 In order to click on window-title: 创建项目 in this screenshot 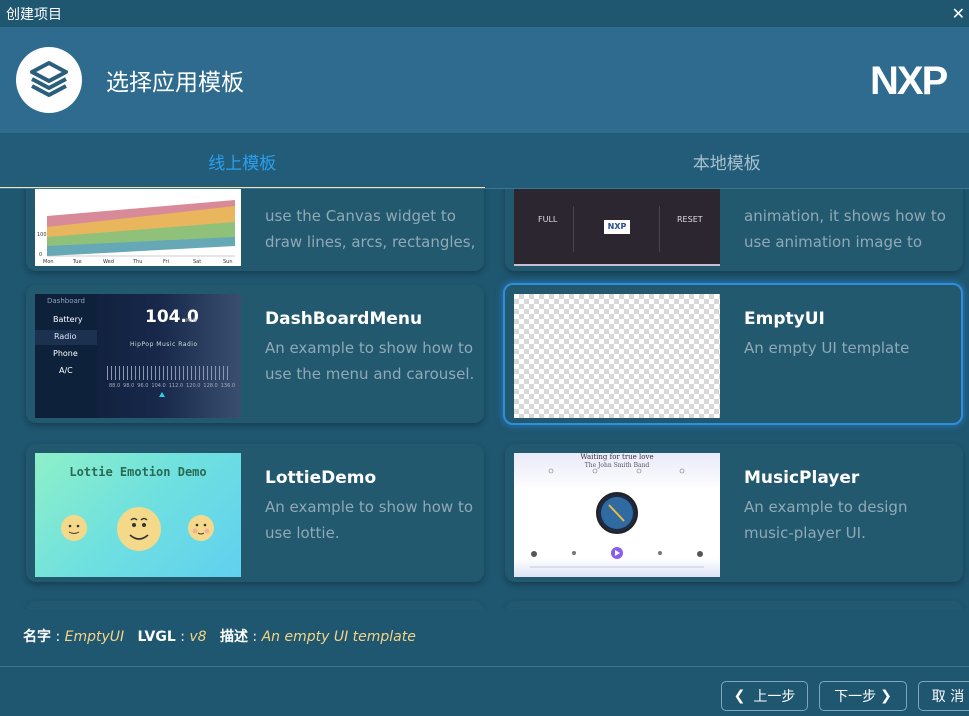, I will do `click(34, 14)`.